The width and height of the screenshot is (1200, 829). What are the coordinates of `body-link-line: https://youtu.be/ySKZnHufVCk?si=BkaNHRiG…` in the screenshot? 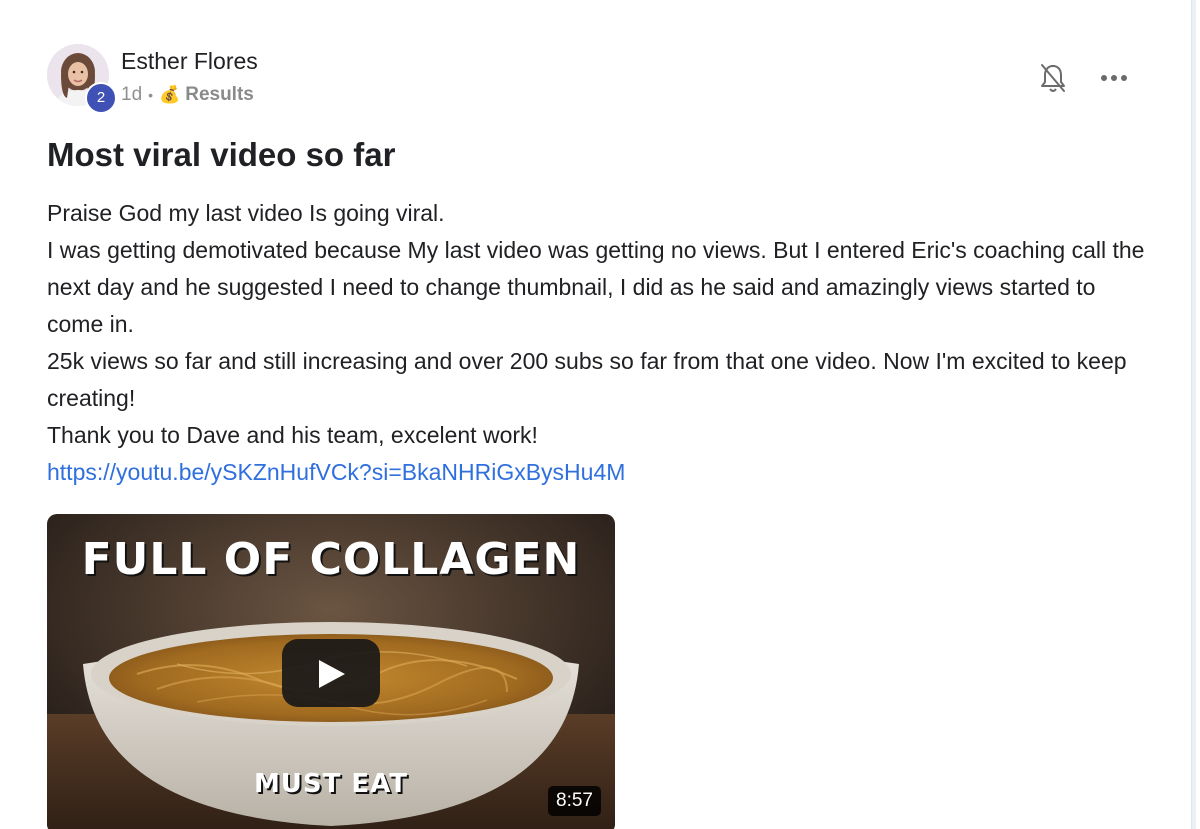 It's located at (597, 472).